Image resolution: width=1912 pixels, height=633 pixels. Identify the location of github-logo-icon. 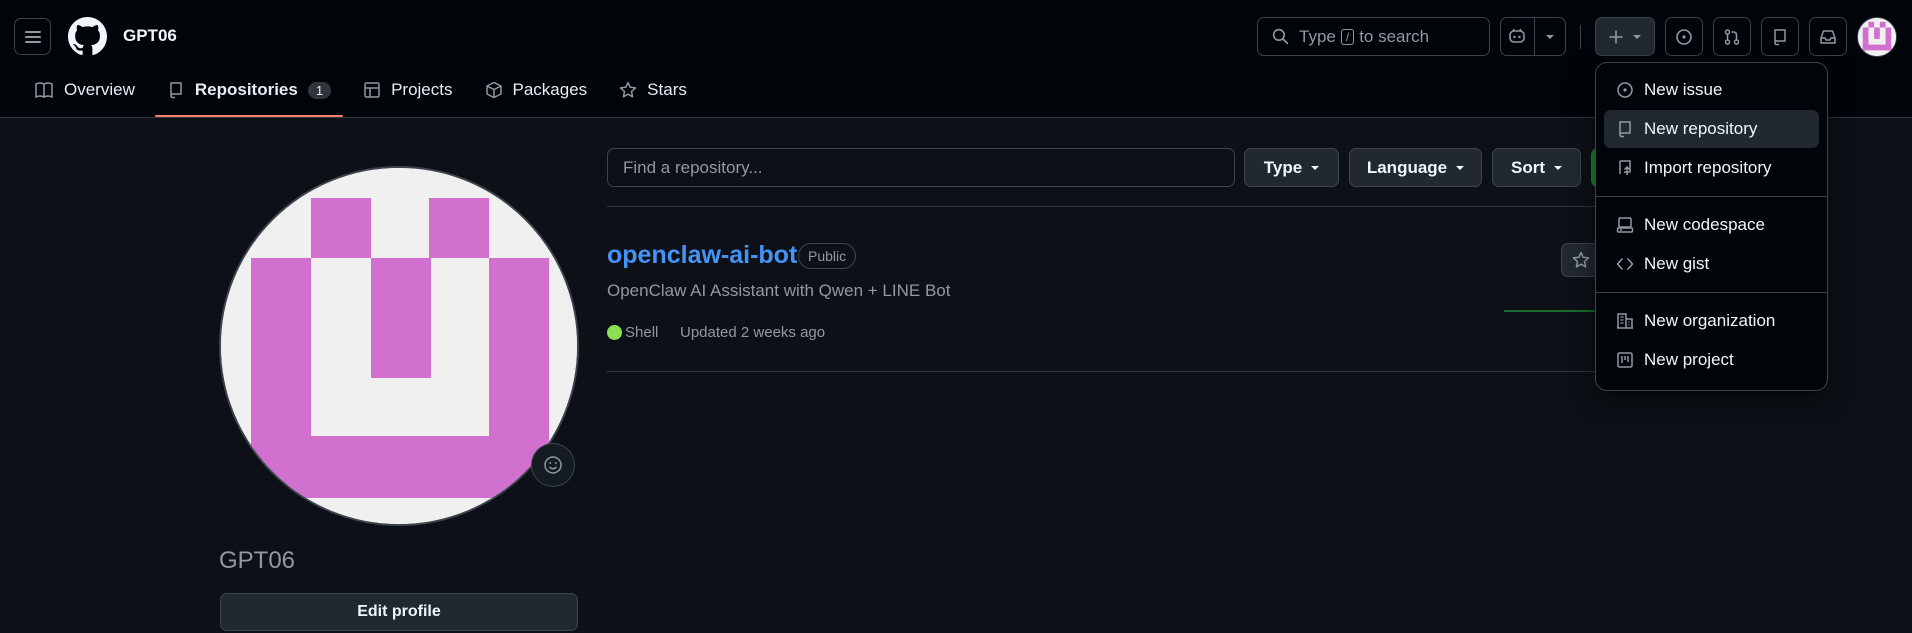
(87, 36).